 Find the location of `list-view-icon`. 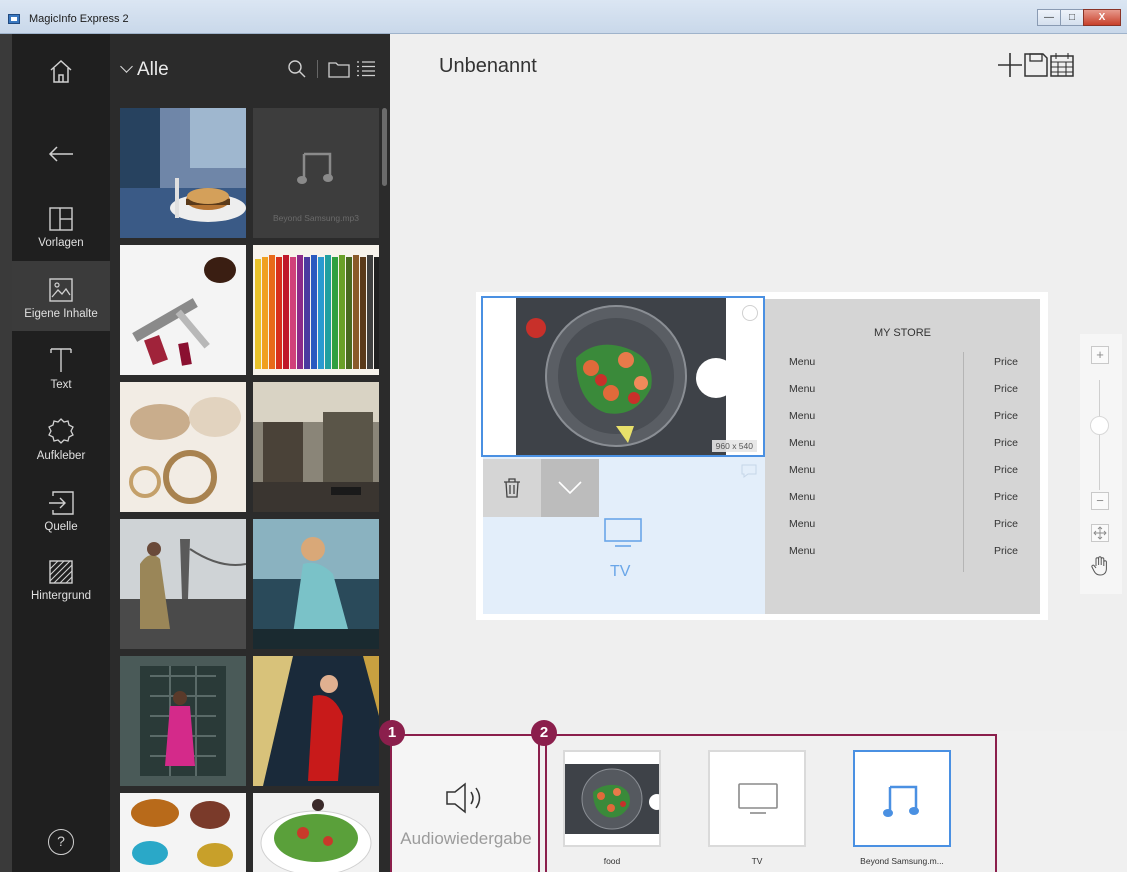

list-view-icon is located at coordinates (366, 69).